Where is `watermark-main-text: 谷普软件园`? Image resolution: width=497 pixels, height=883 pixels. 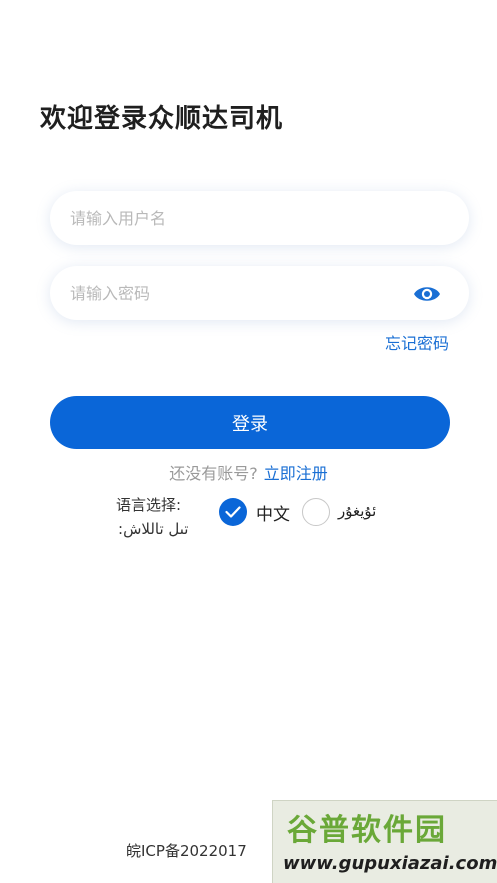 watermark-main-text: 谷普软件园 is located at coordinates (367, 830).